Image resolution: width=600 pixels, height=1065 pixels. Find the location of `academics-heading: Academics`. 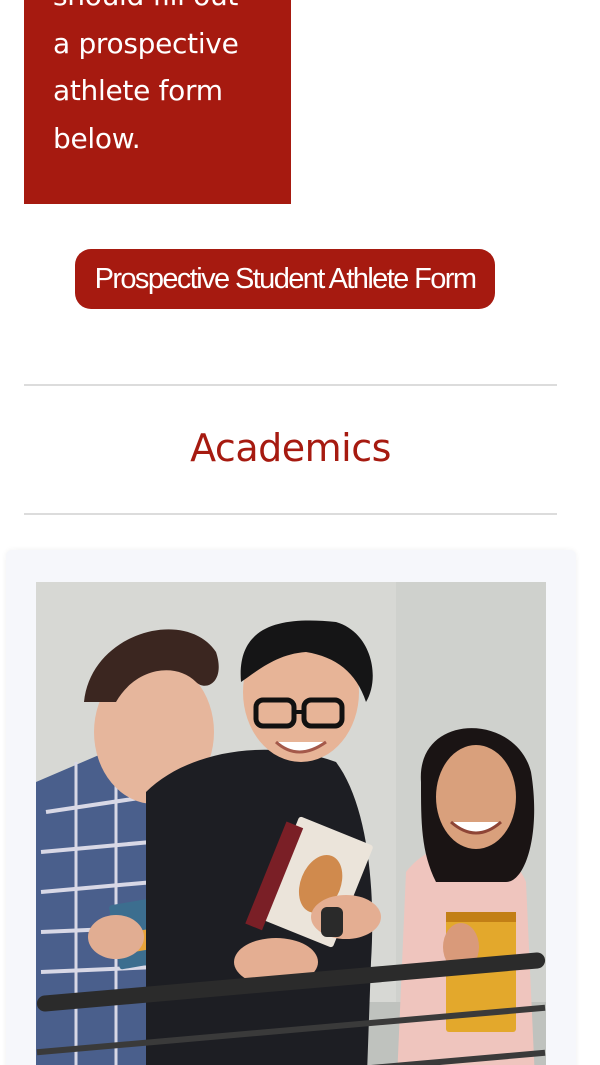

academics-heading: Academics is located at coordinates (290, 448).